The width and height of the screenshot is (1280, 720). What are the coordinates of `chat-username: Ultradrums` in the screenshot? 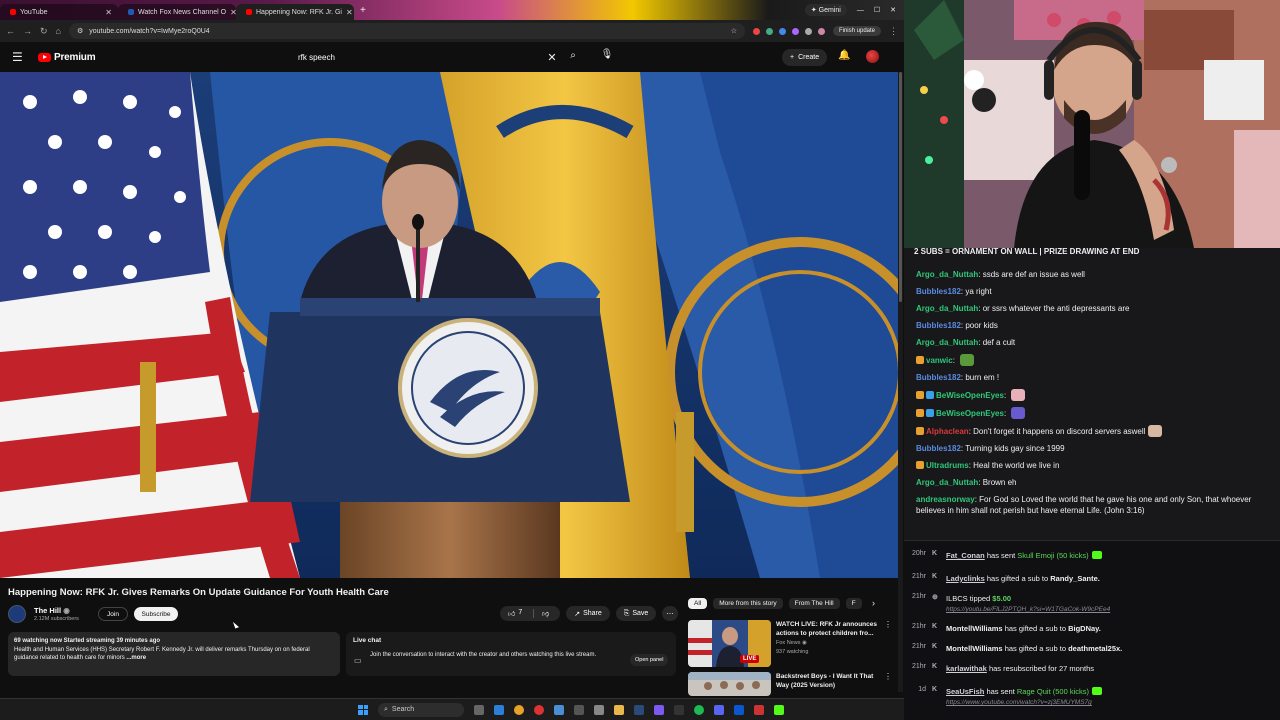 It's located at (947, 465).